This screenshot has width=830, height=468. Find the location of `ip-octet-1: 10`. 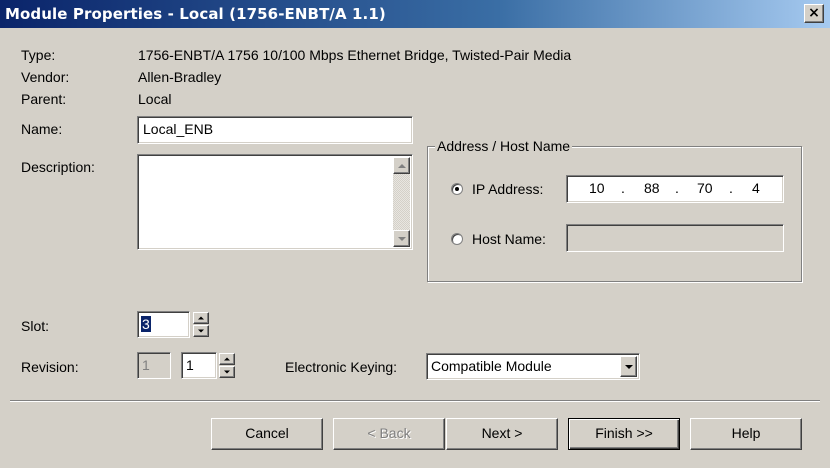

ip-octet-1: 10 is located at coordinates (597, 188).